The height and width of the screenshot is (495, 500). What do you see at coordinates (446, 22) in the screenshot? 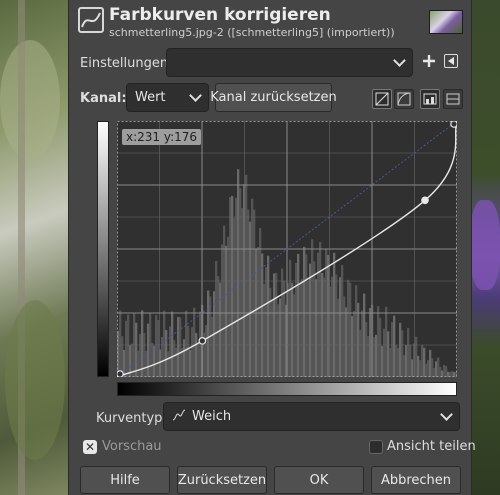
I see `image-thumbnail` at bounding box center [446, 22].